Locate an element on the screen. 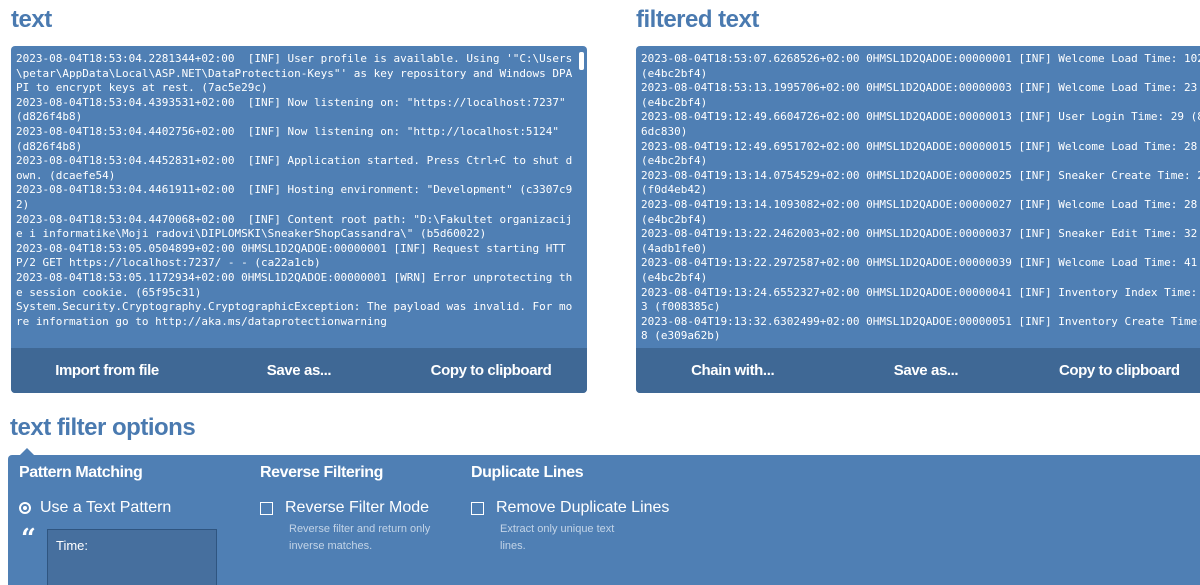  pattern-matching-title: Pattern Matching is located at coordinates (81, 472).